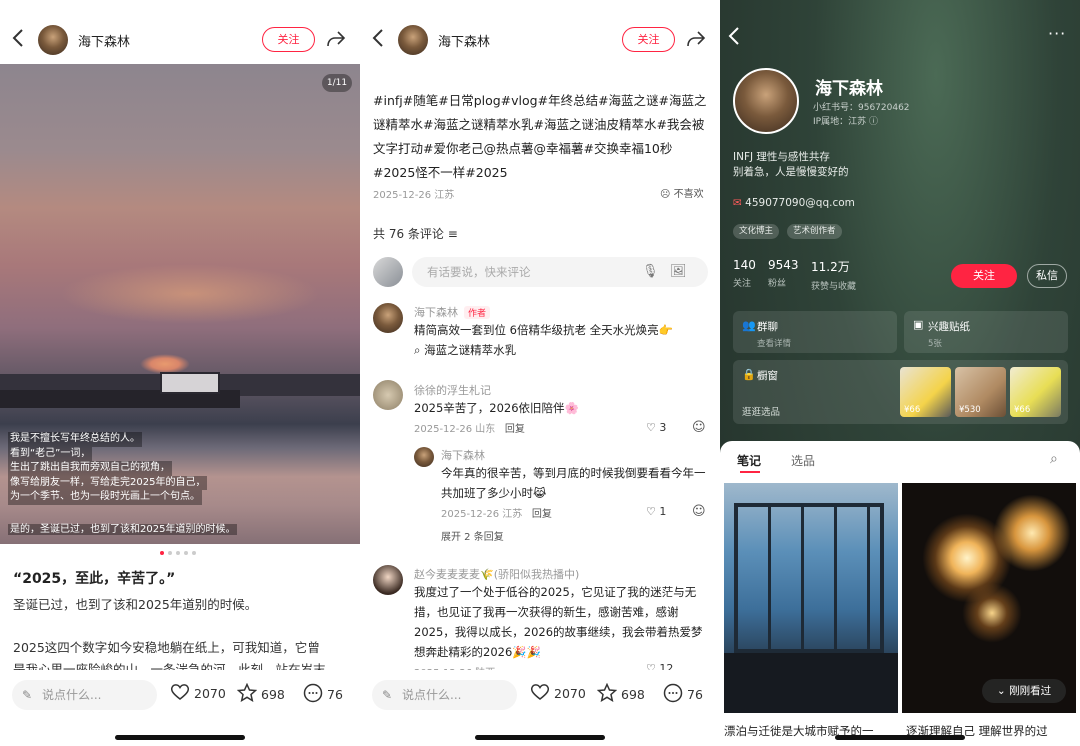  I want to click on recently-viewed-label: 刚刚看过, so click(1030, 691).